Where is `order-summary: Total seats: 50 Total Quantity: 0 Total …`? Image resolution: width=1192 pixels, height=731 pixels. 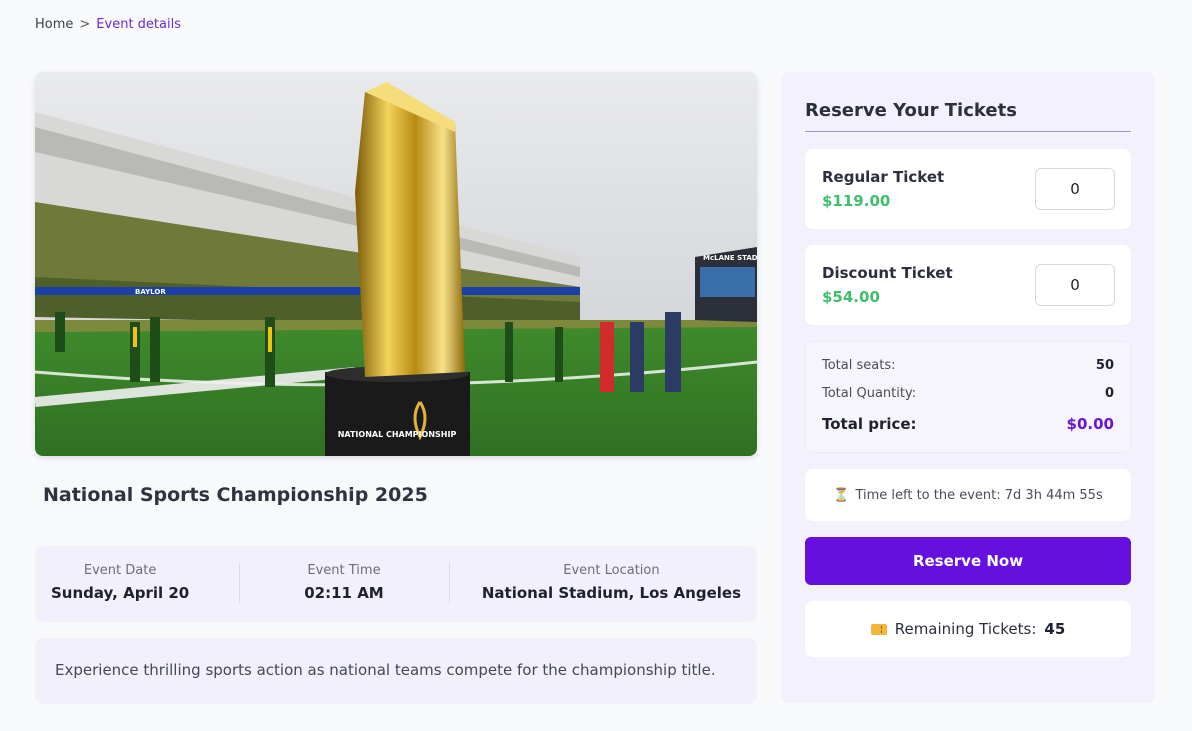 order-summary: Total seats: 50 Total Quantity: 0 Total … is located at coordinates (968, 397).